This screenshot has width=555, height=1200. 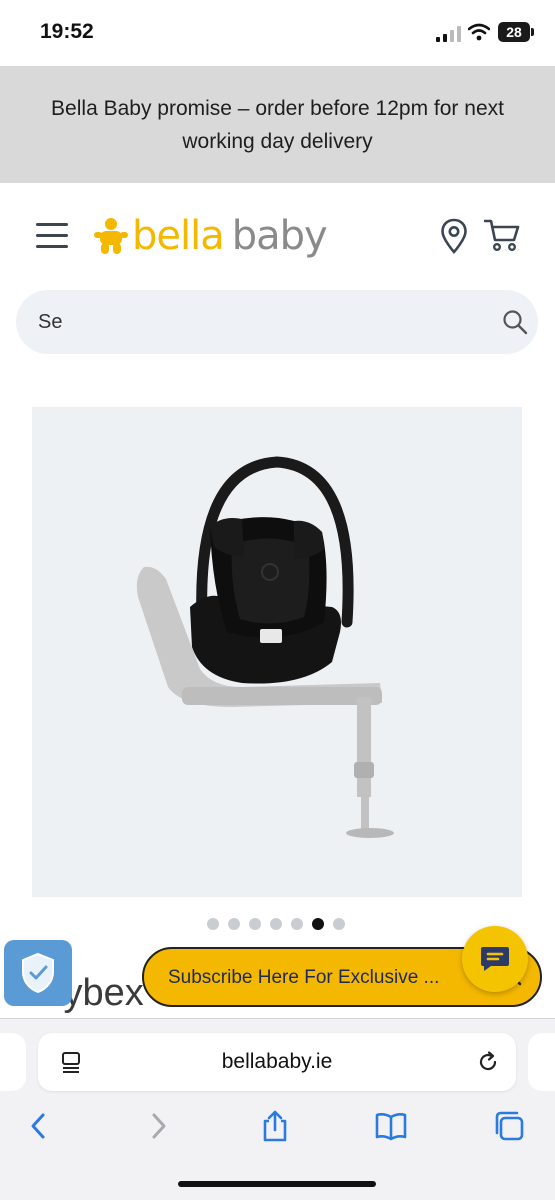 I want to click on back-icon, so click(x=39, y=1126).